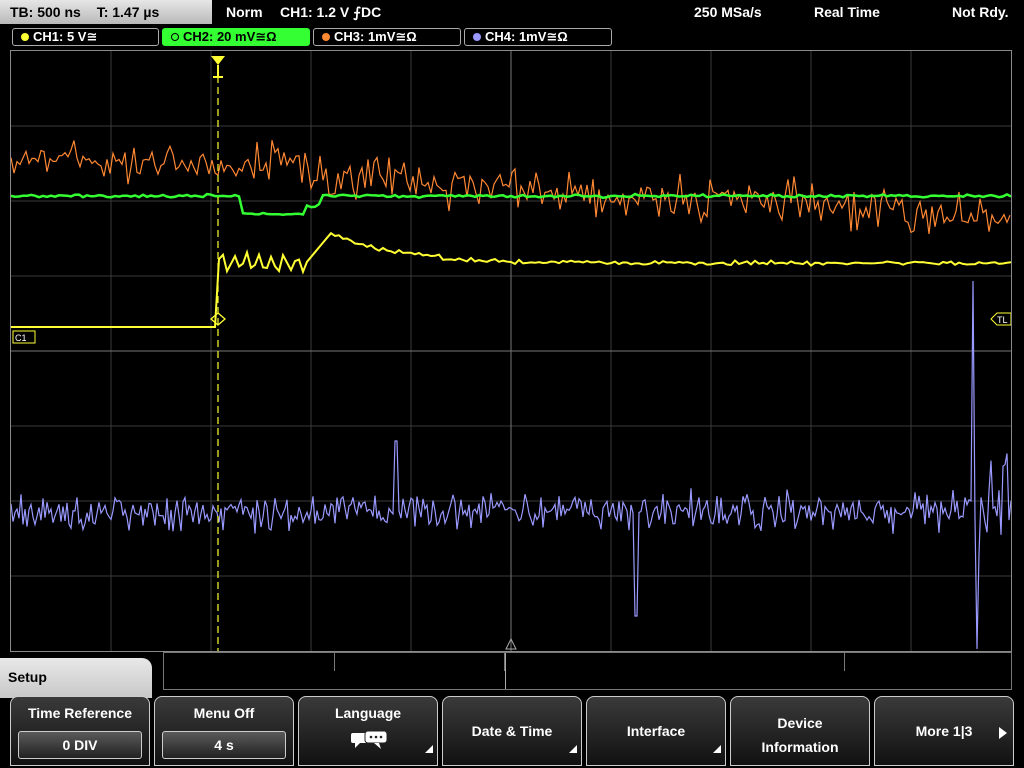 The image size is (1024, 768). What do you see at coordinates (847, 12) in the screenshot?
I see `acquisition-mode: Real Time` at bounding box center [847, 12].